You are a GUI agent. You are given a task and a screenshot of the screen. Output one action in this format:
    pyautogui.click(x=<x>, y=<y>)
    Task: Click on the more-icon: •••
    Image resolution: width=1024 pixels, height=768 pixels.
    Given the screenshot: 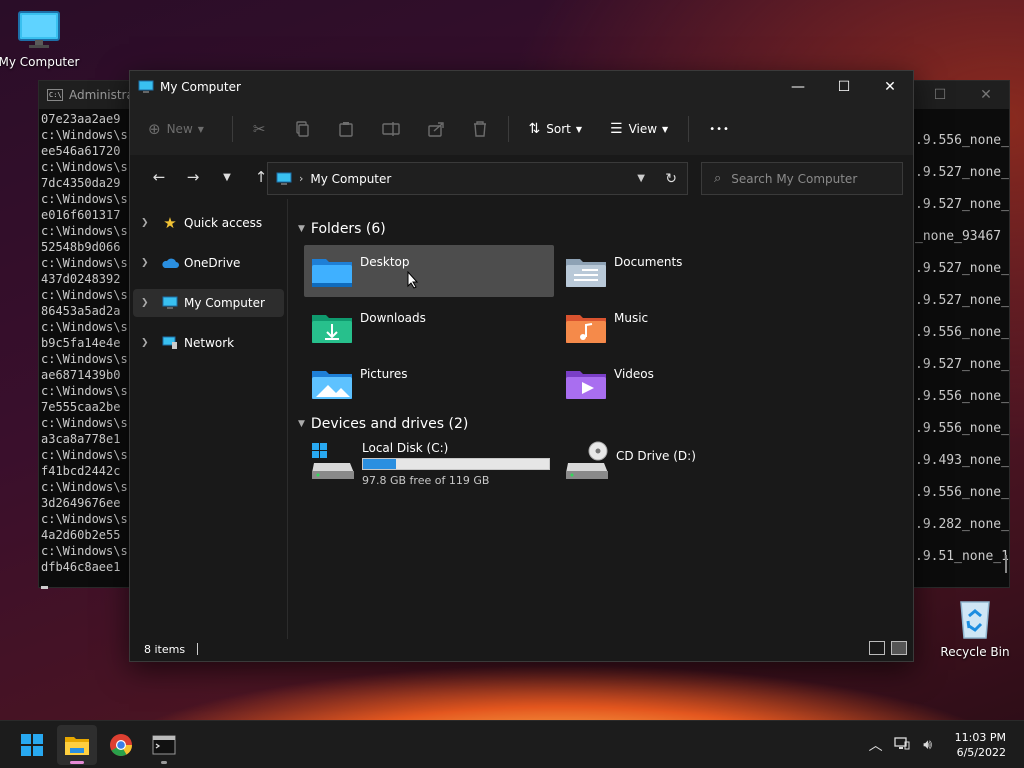 What is the action you would take?
    pyautogui.click(x=719, y=129)
    